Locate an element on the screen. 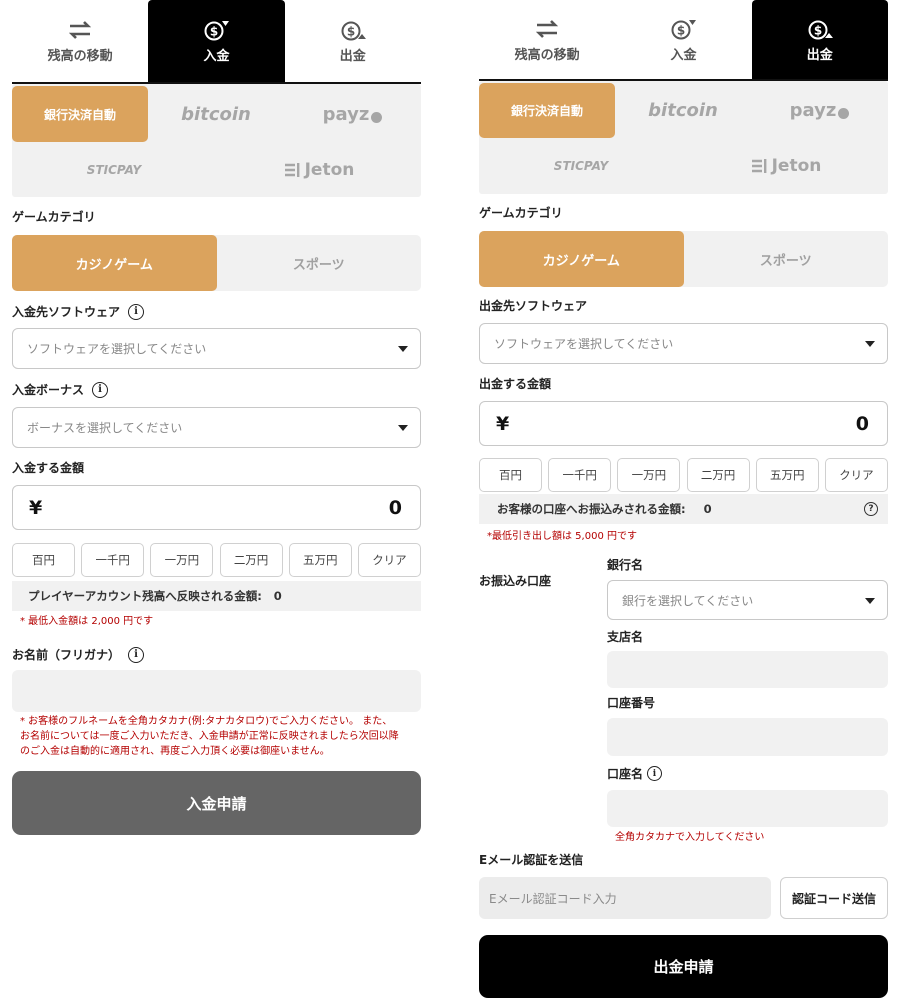 The image size is (899, 1004). help-icon: ? is located at coordinates (871, 509).